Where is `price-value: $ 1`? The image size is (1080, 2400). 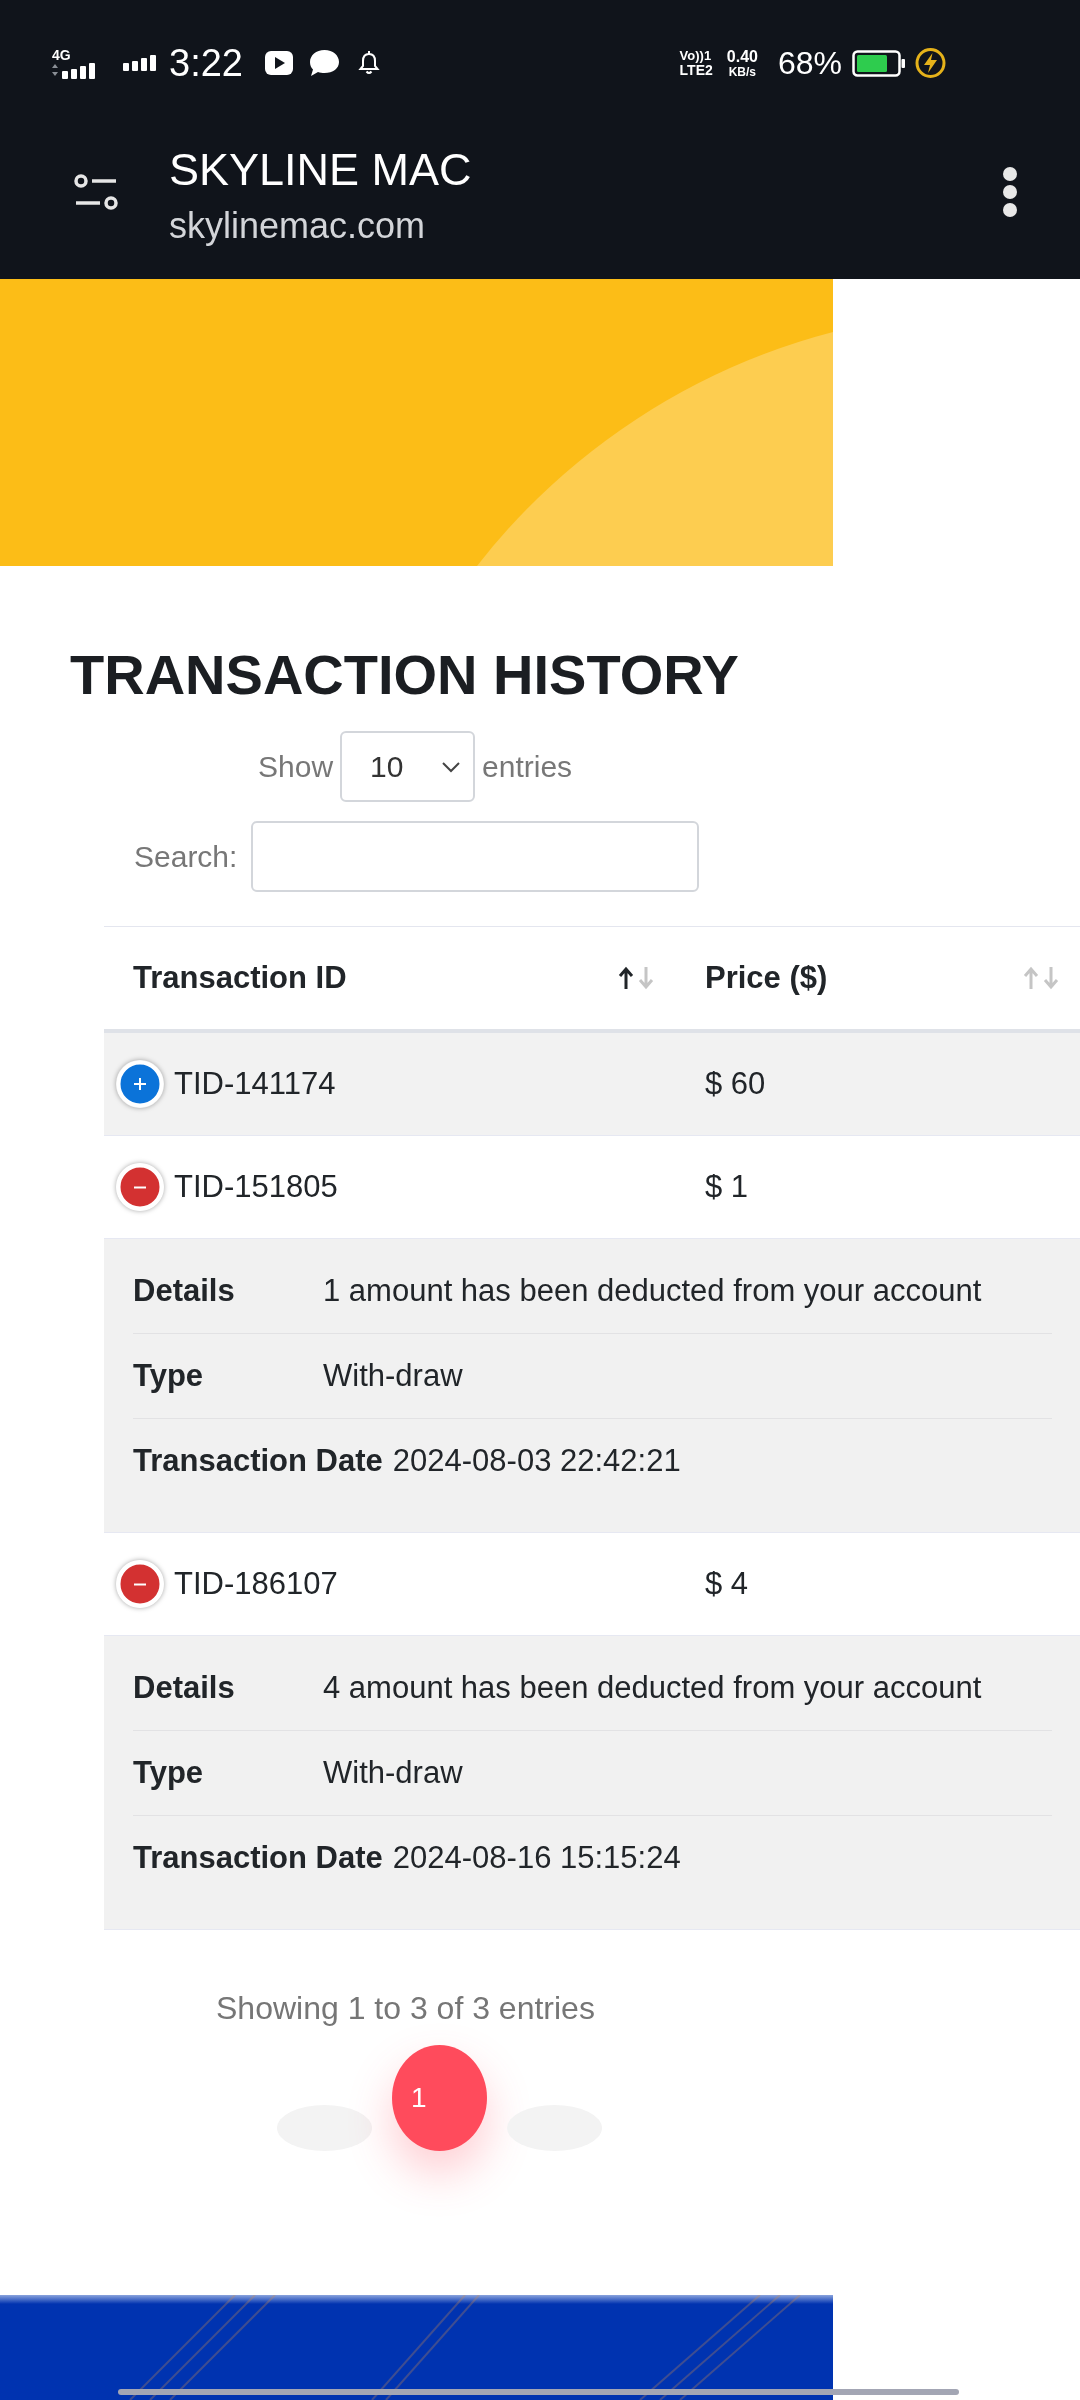
price-value: $ 1 is located at coordinates (727, 1186).